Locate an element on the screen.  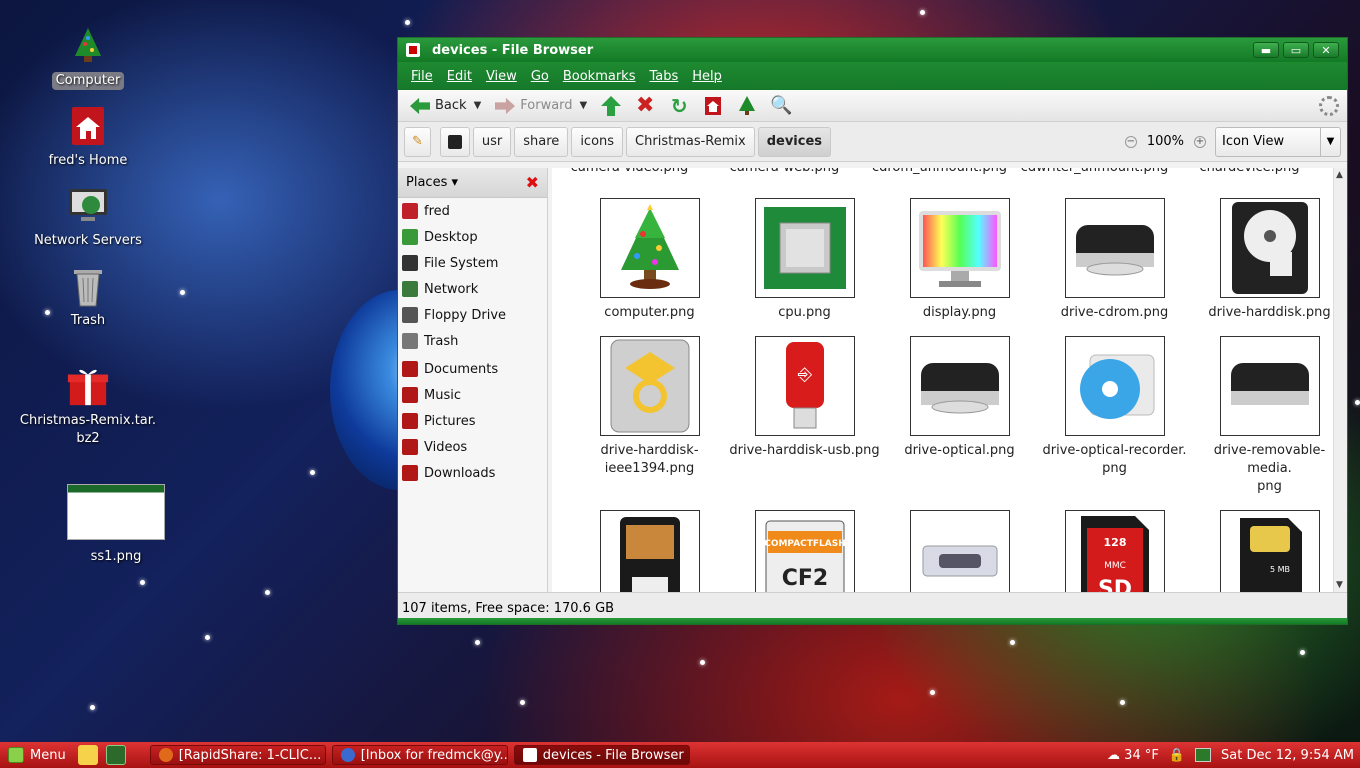
scroll-down-icon: ▼ is located at coordinates (1339, 585).